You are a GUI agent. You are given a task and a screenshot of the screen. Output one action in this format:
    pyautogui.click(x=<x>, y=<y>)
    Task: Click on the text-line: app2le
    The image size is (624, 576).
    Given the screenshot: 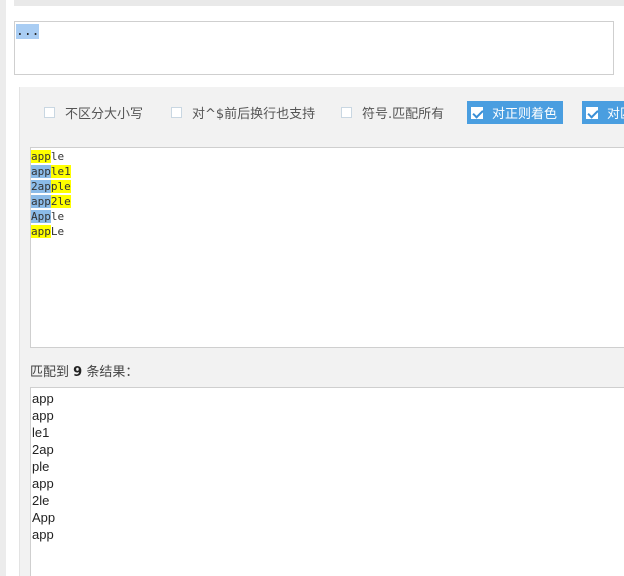 What is the action you would take?
    pyautogui.click(x=327, y=201)
    